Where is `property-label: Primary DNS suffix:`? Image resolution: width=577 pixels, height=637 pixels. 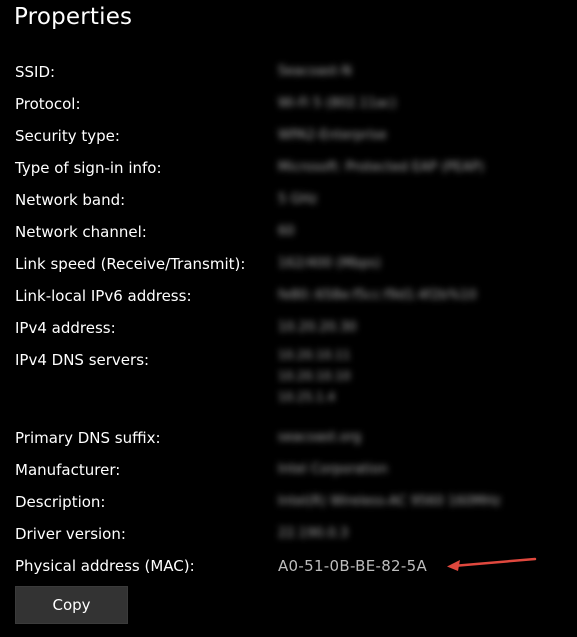
property-label: Primary DNS suffix: is located at coordinates (88, 438).